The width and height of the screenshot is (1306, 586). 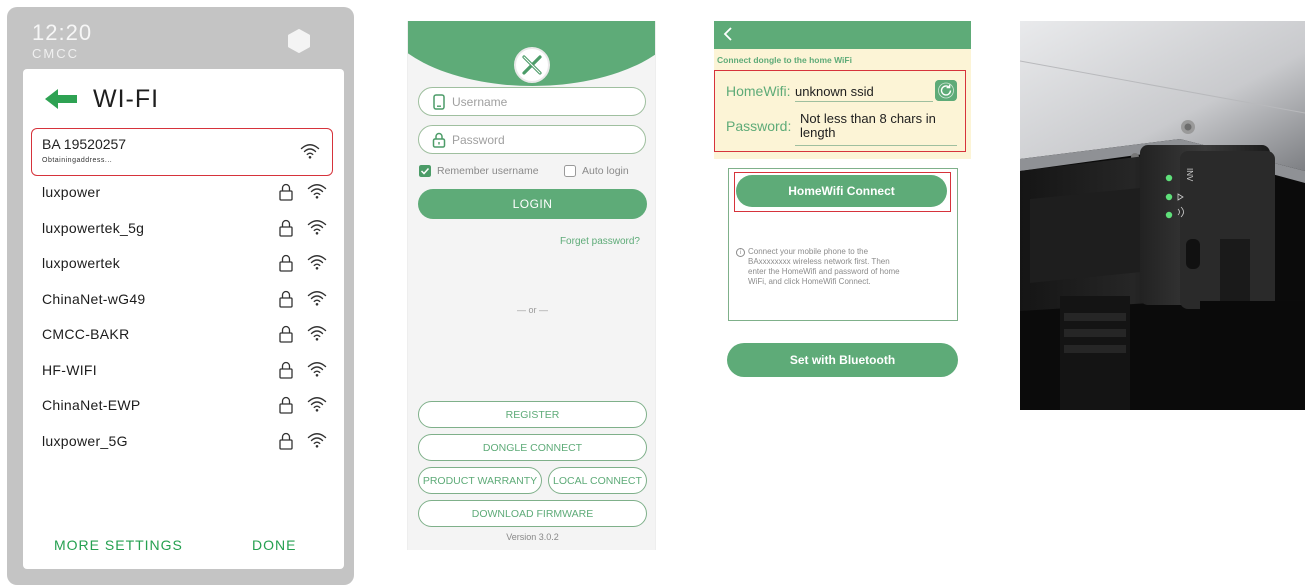 What do you see at coordinates (532, 101) in the screenshot?
I see `username-input: Username` at bounding box center [532, 101].